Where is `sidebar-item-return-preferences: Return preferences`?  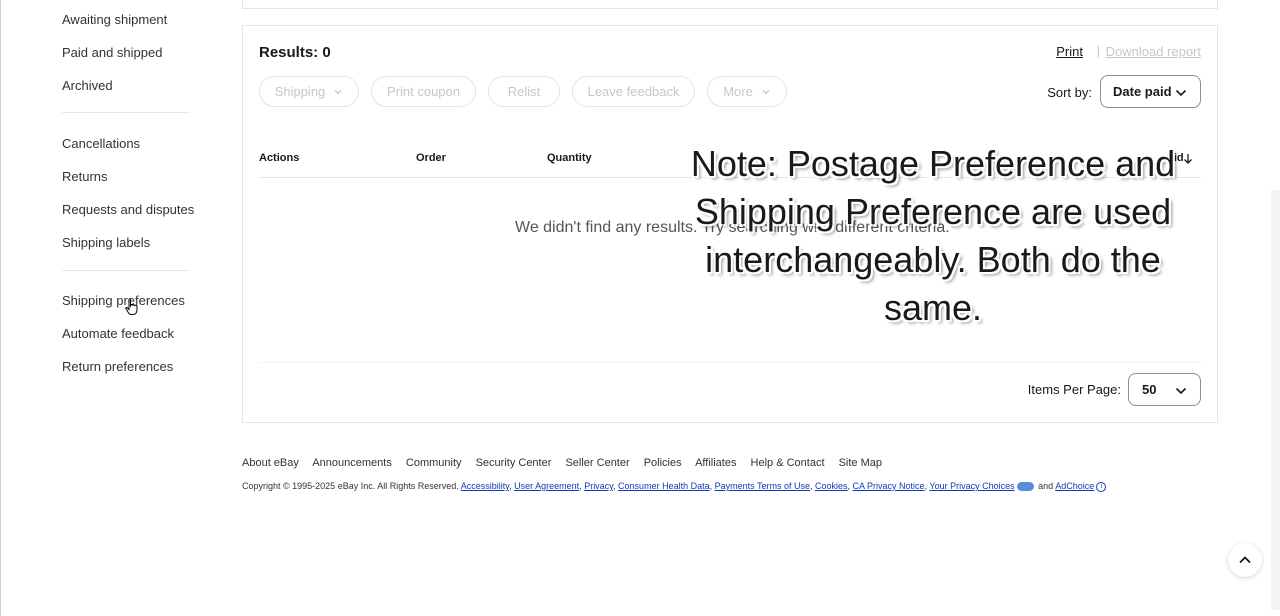 sidebar-item-return-preferences: Return preferences is located at coordinates (117, 366).